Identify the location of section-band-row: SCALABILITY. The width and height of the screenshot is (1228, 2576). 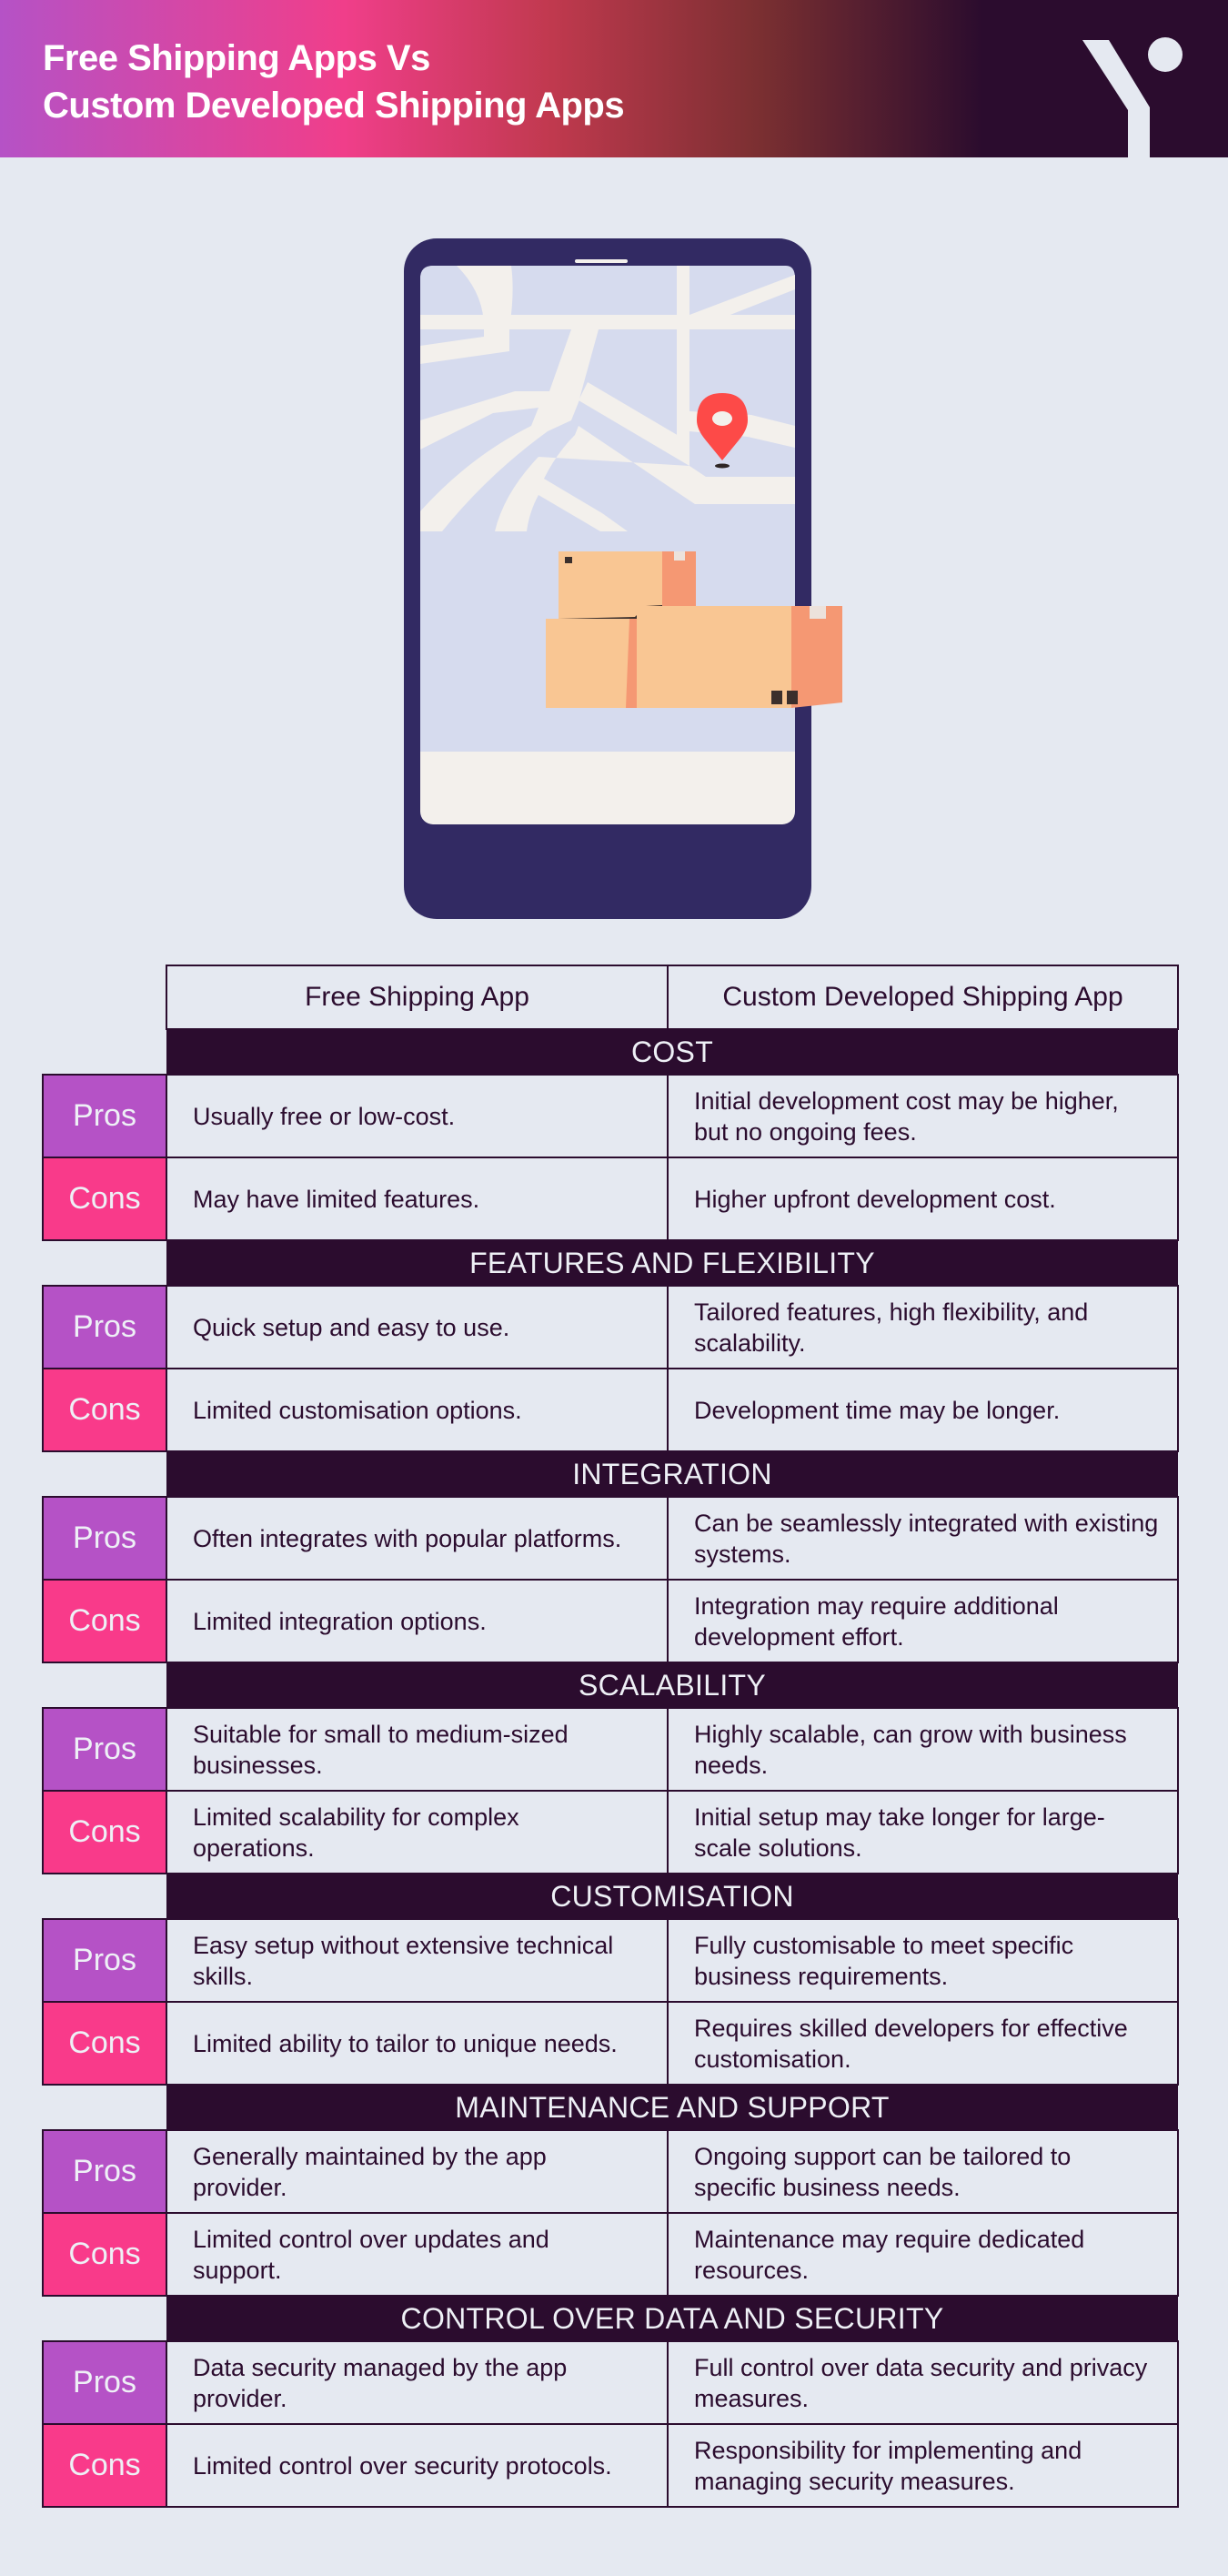
(611, 1685).